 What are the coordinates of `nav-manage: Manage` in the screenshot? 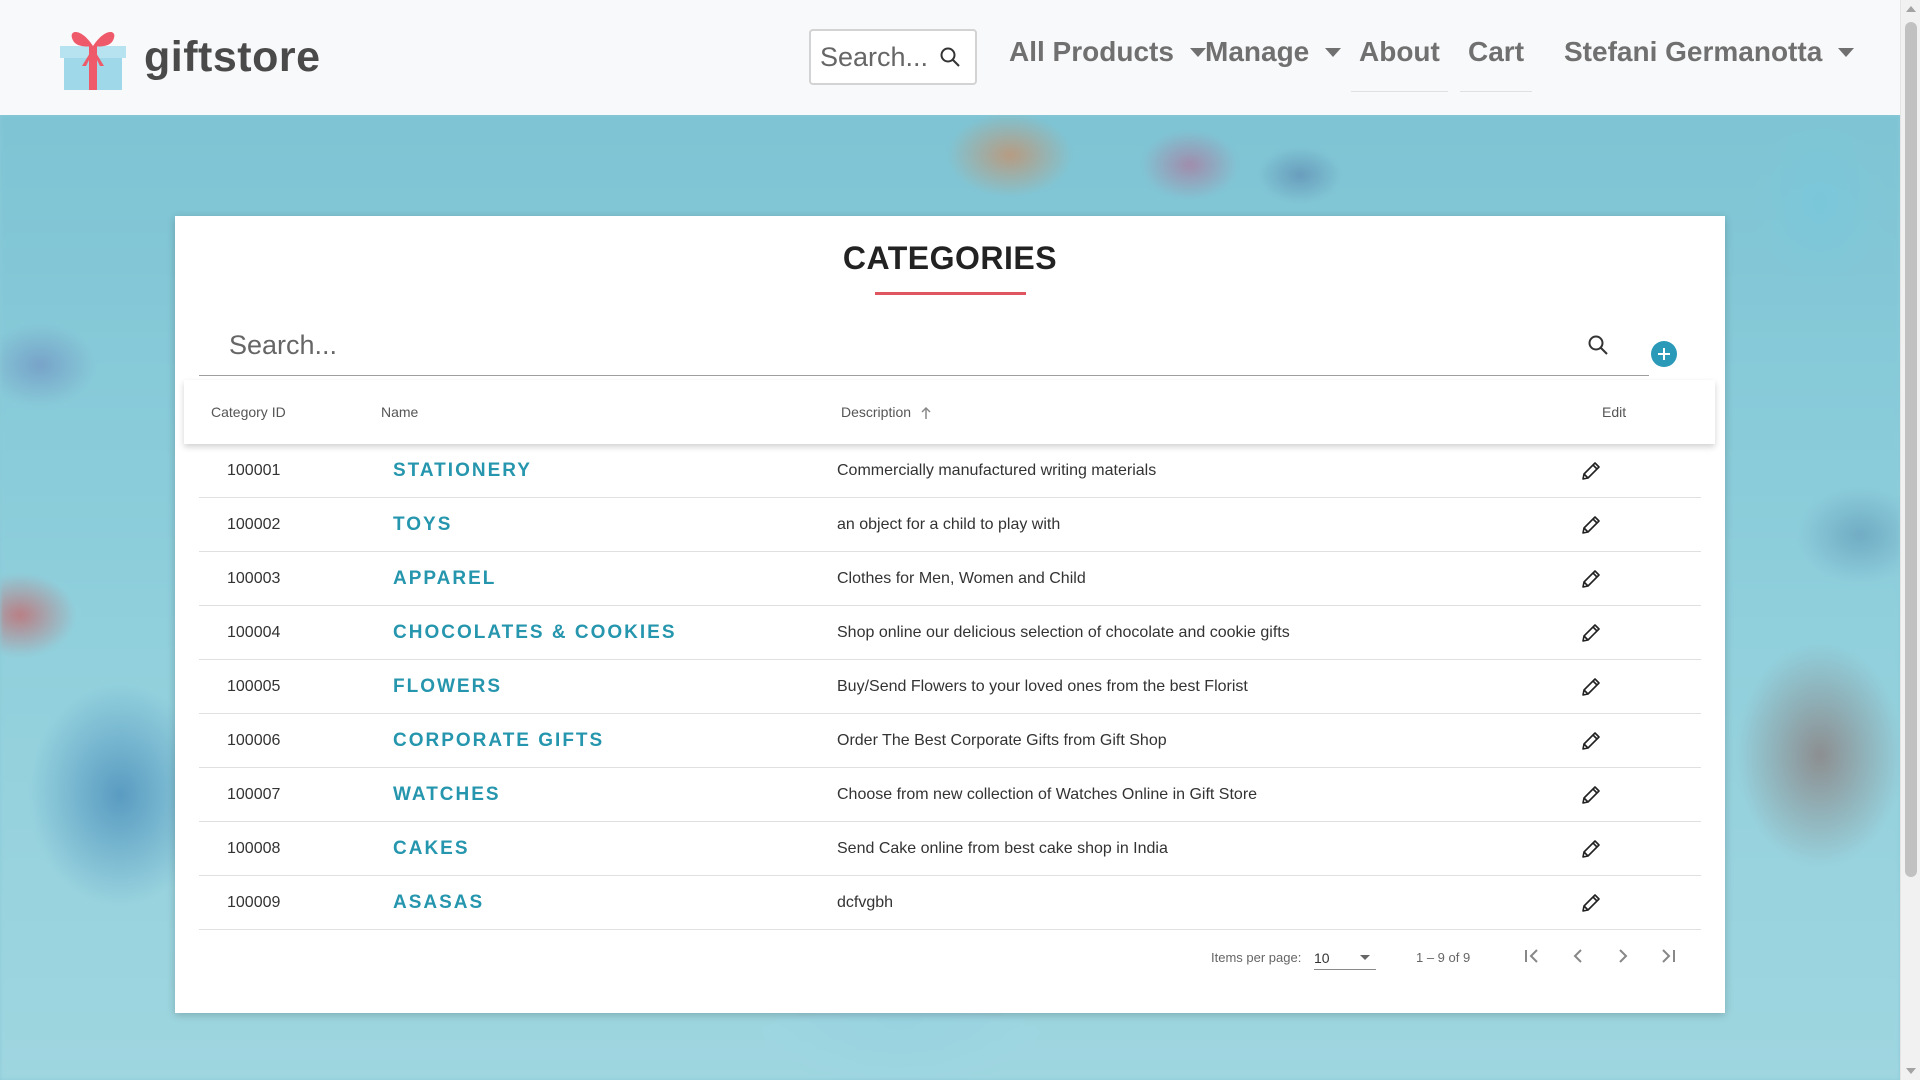 It's located at (1273, 52).